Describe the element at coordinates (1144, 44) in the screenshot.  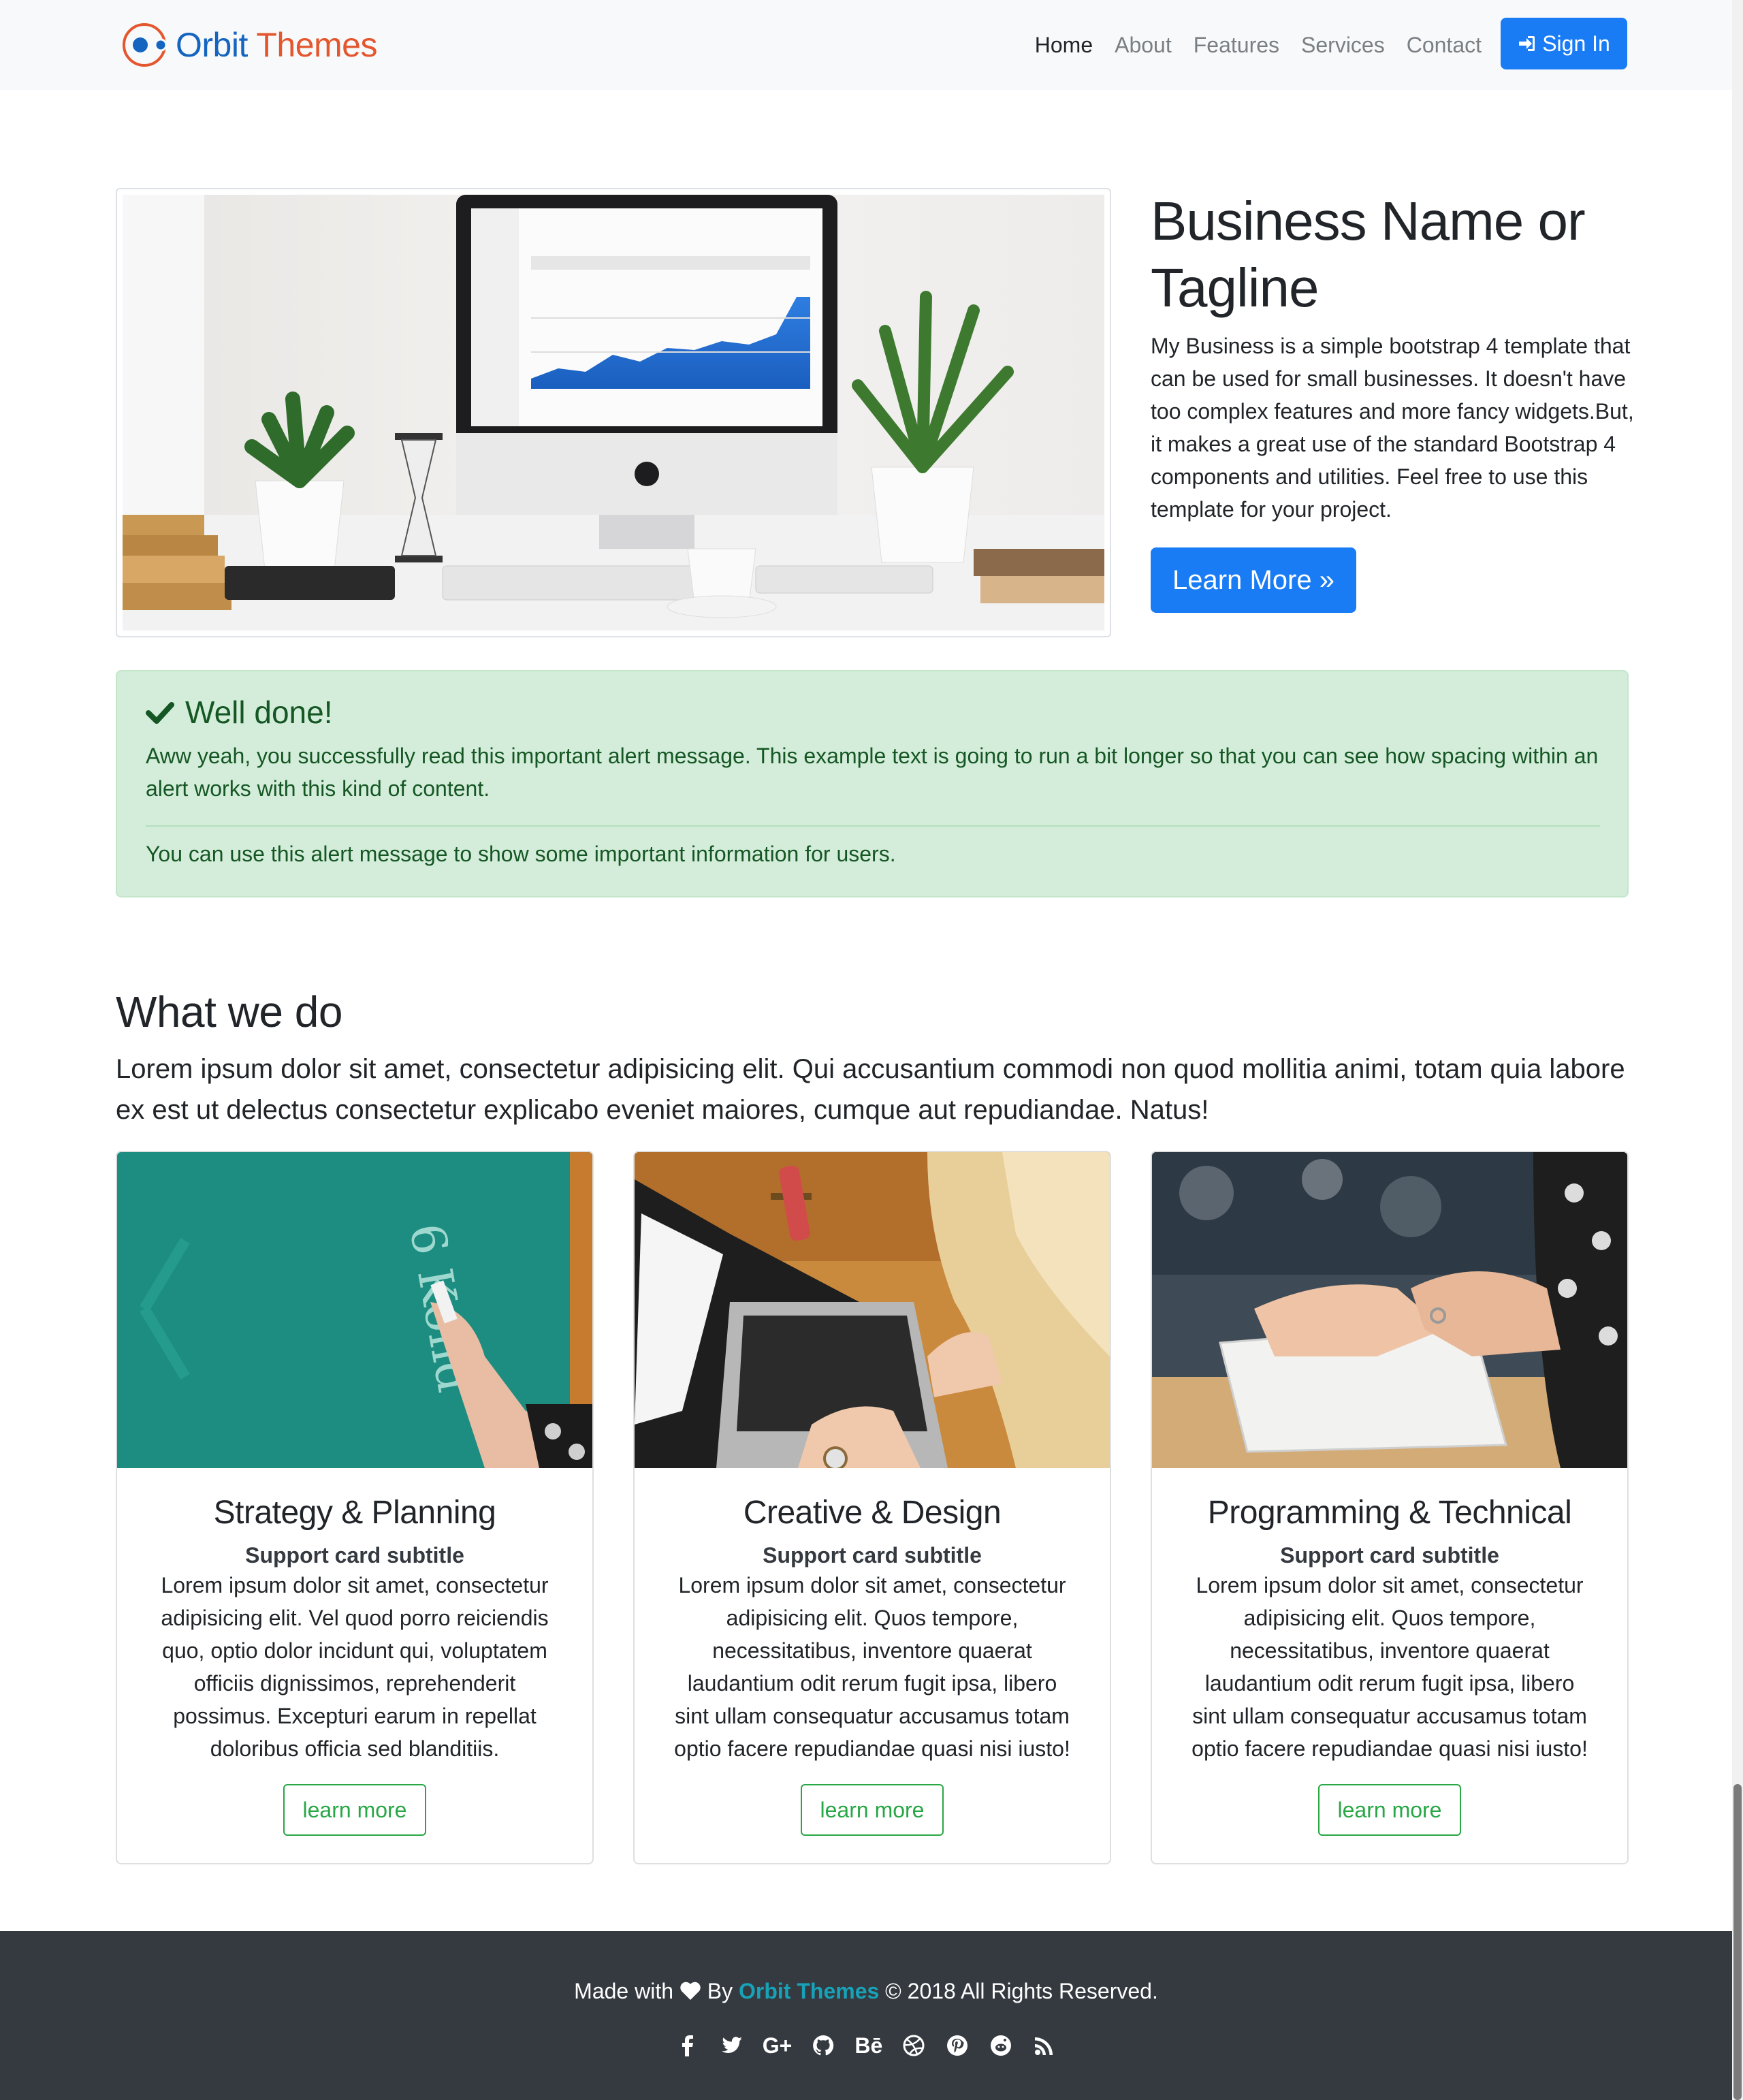
I see `nav-item-about: About` at that location.